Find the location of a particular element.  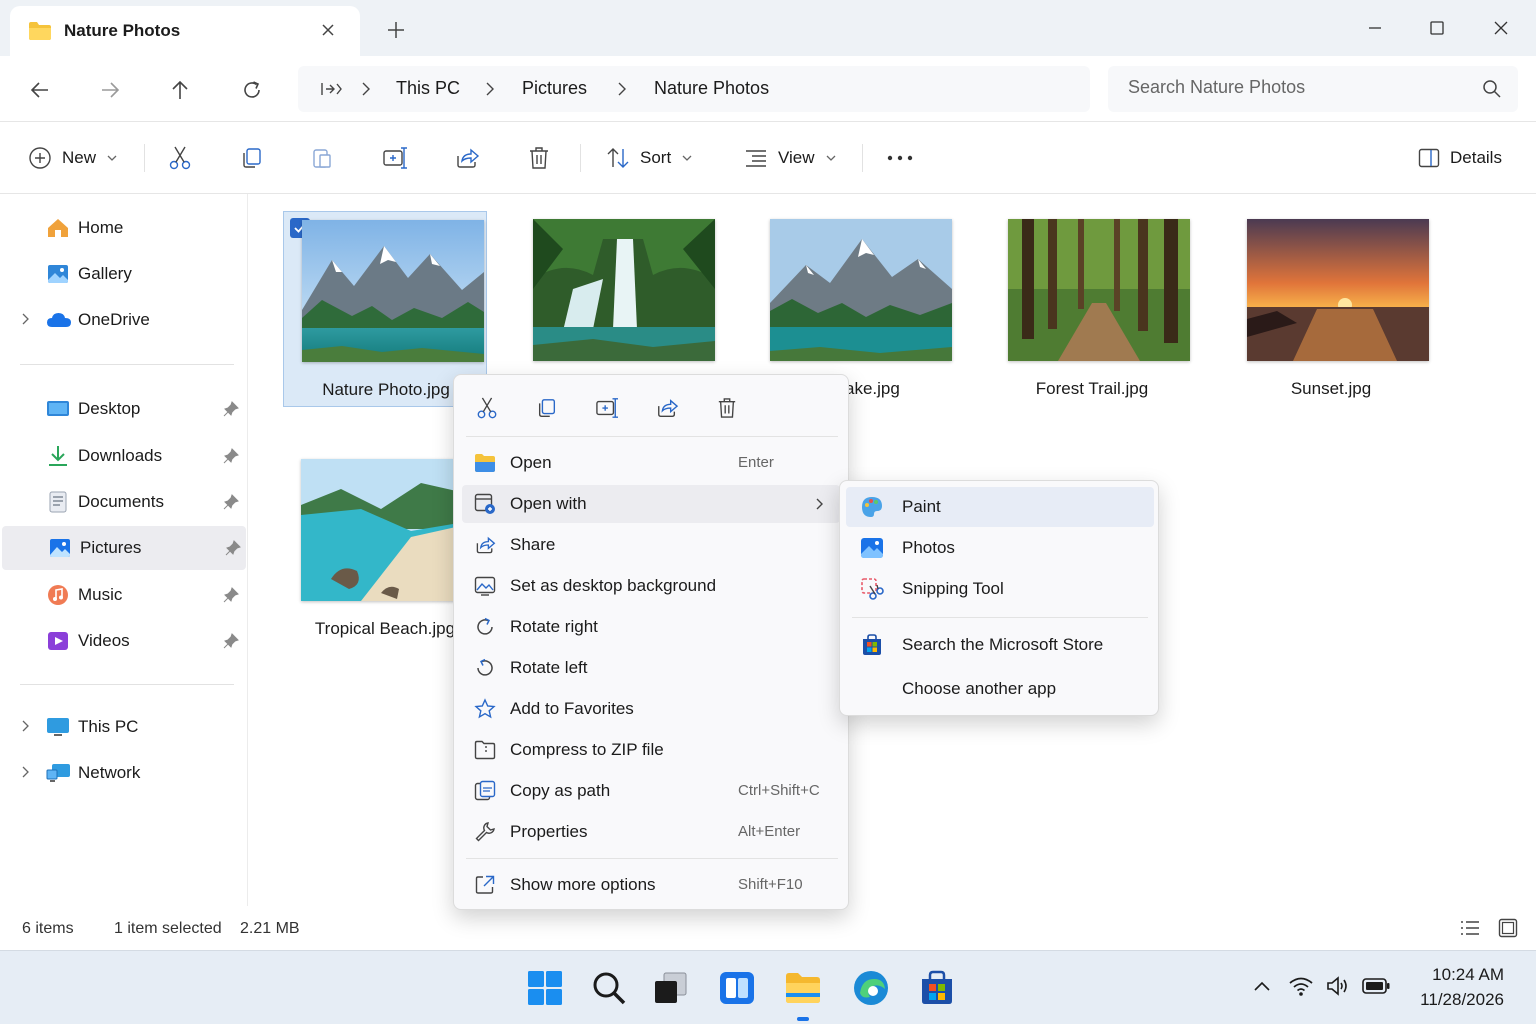

submenu-item-snipping-tool: Snipping Tool is located at coordinates (1000, 589).